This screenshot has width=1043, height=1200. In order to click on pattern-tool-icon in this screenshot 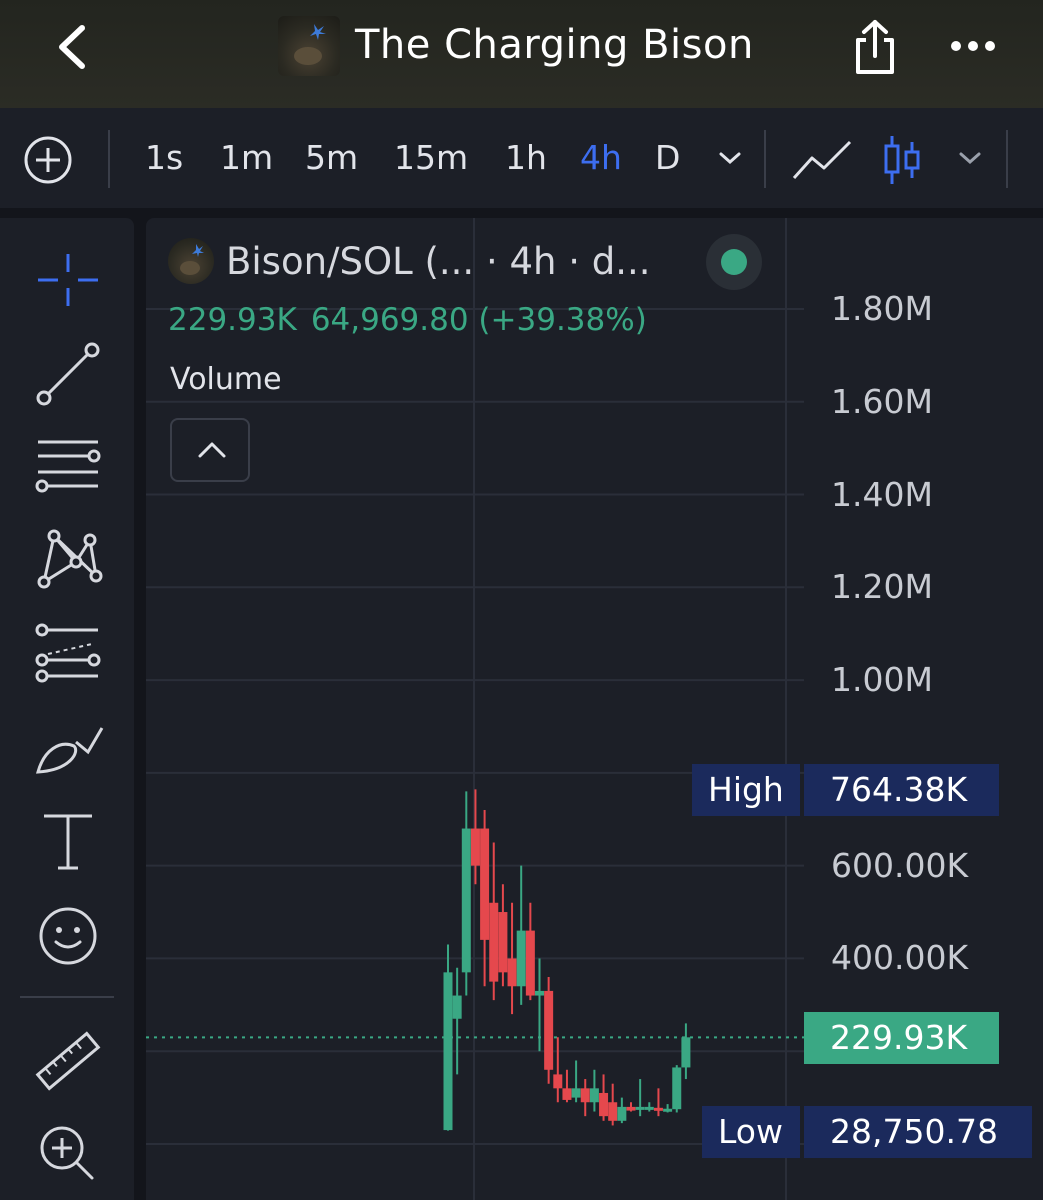, I will do `click(68, 560)`.